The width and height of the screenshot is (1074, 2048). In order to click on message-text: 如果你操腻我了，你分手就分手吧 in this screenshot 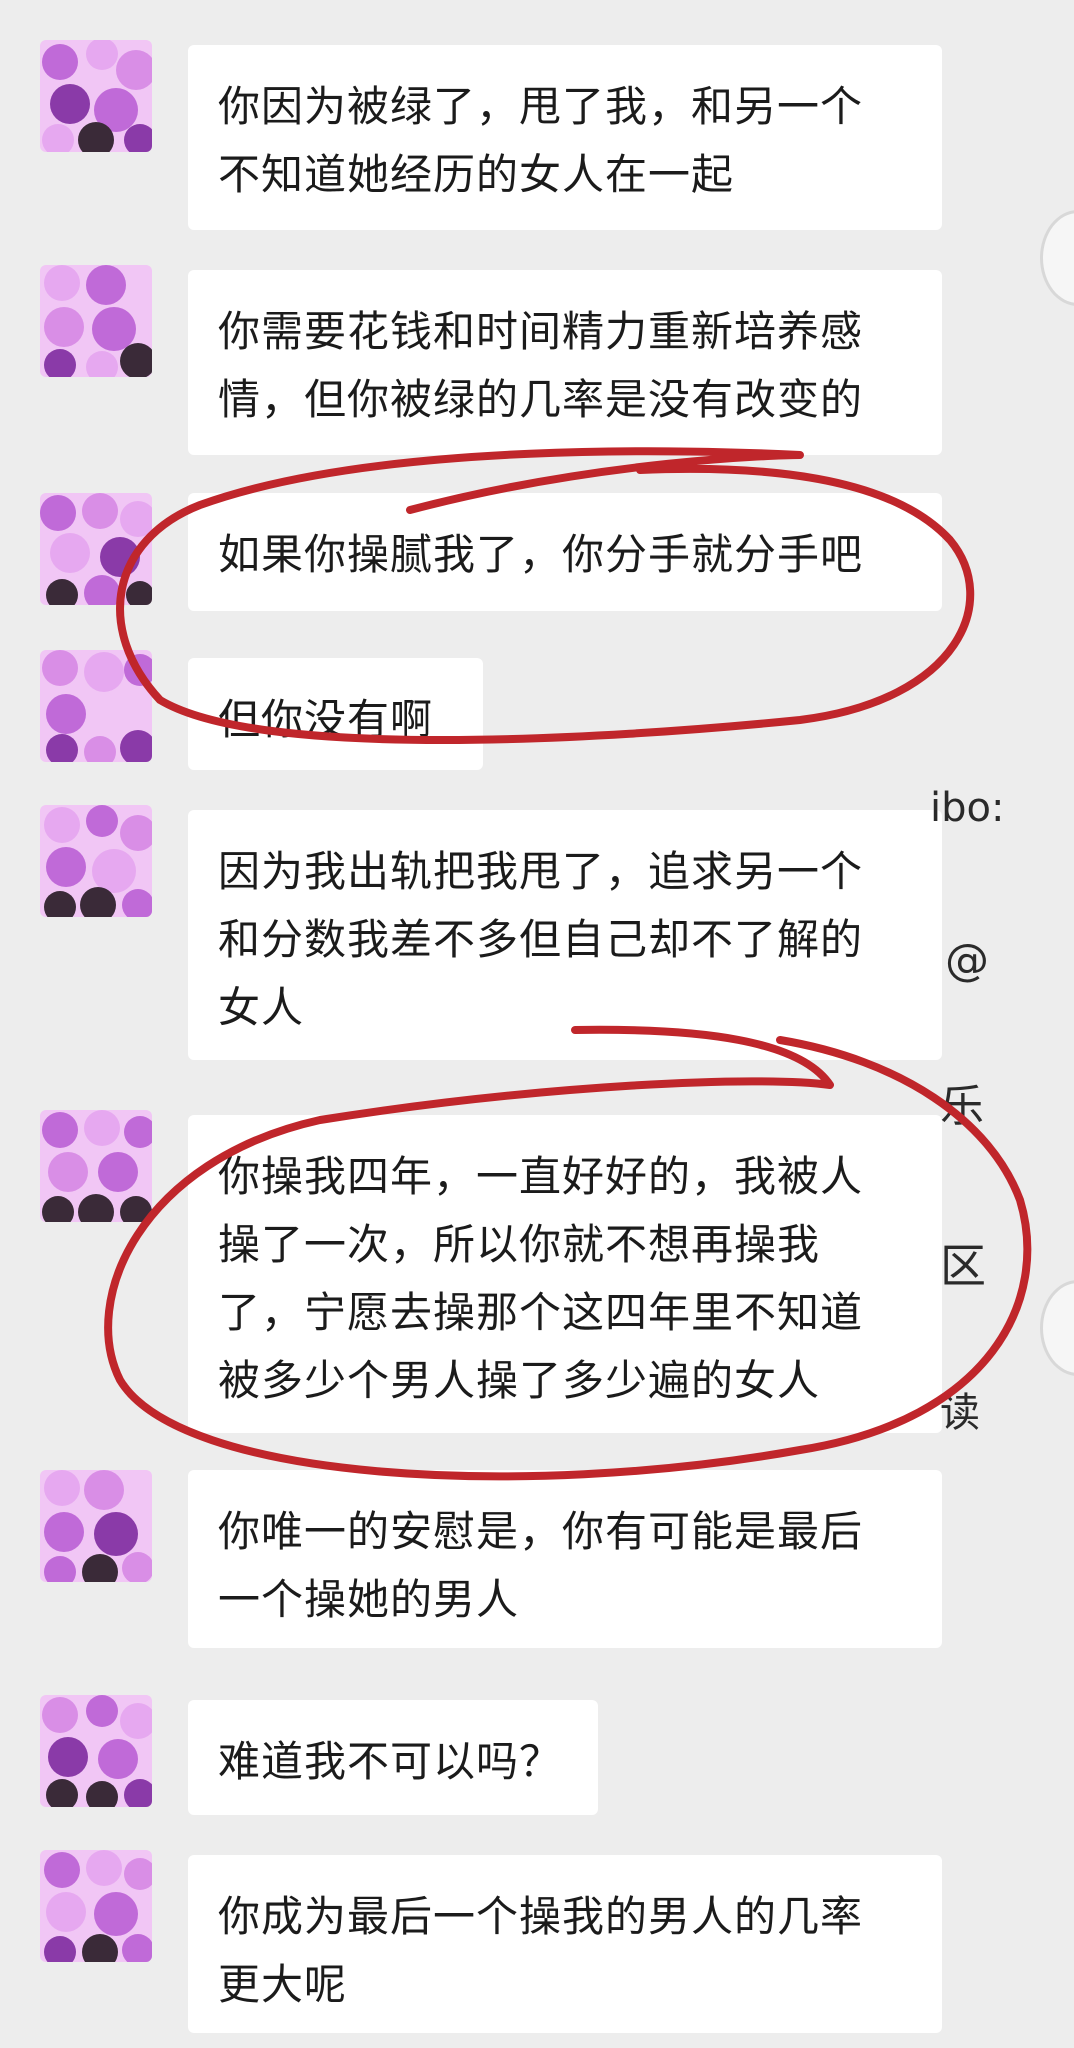, I will do `click(541, 554)`.